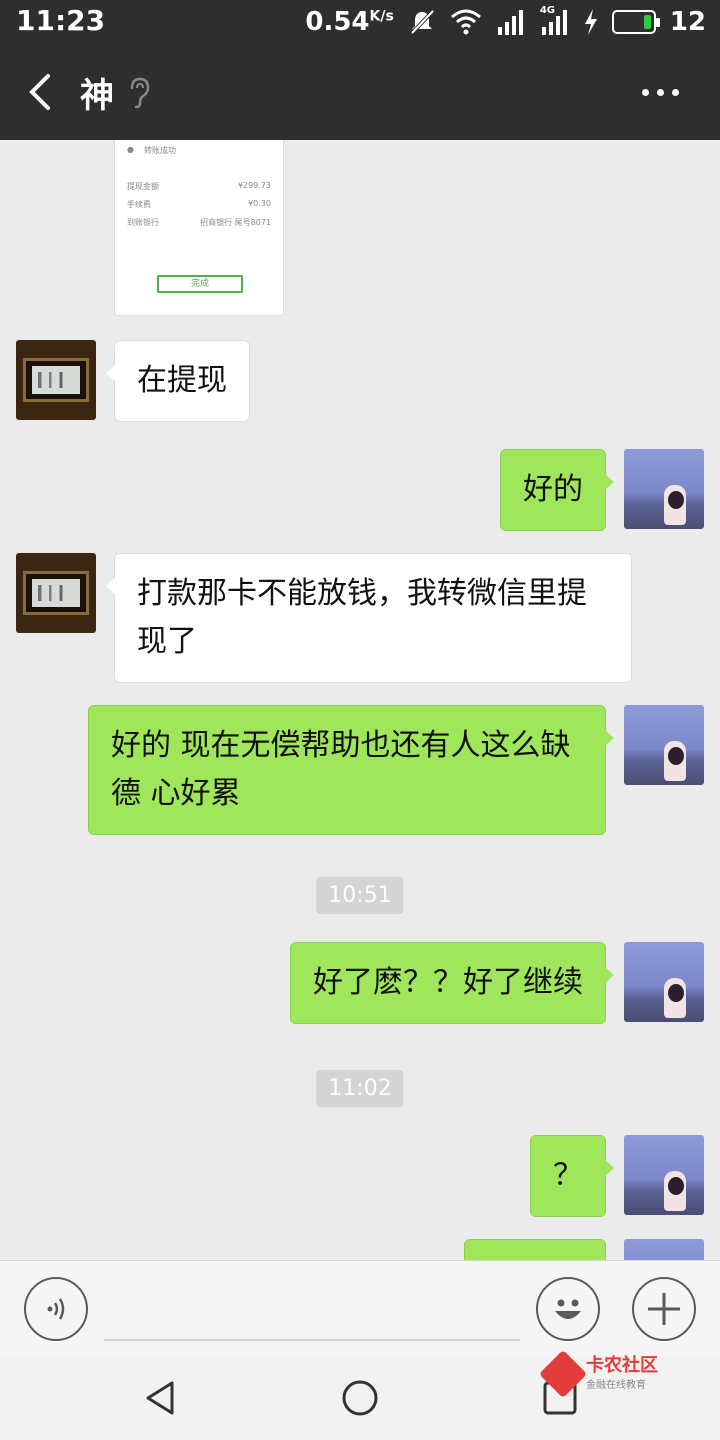  I want to click on shot-line1: 转账成功, so click(159, 150).